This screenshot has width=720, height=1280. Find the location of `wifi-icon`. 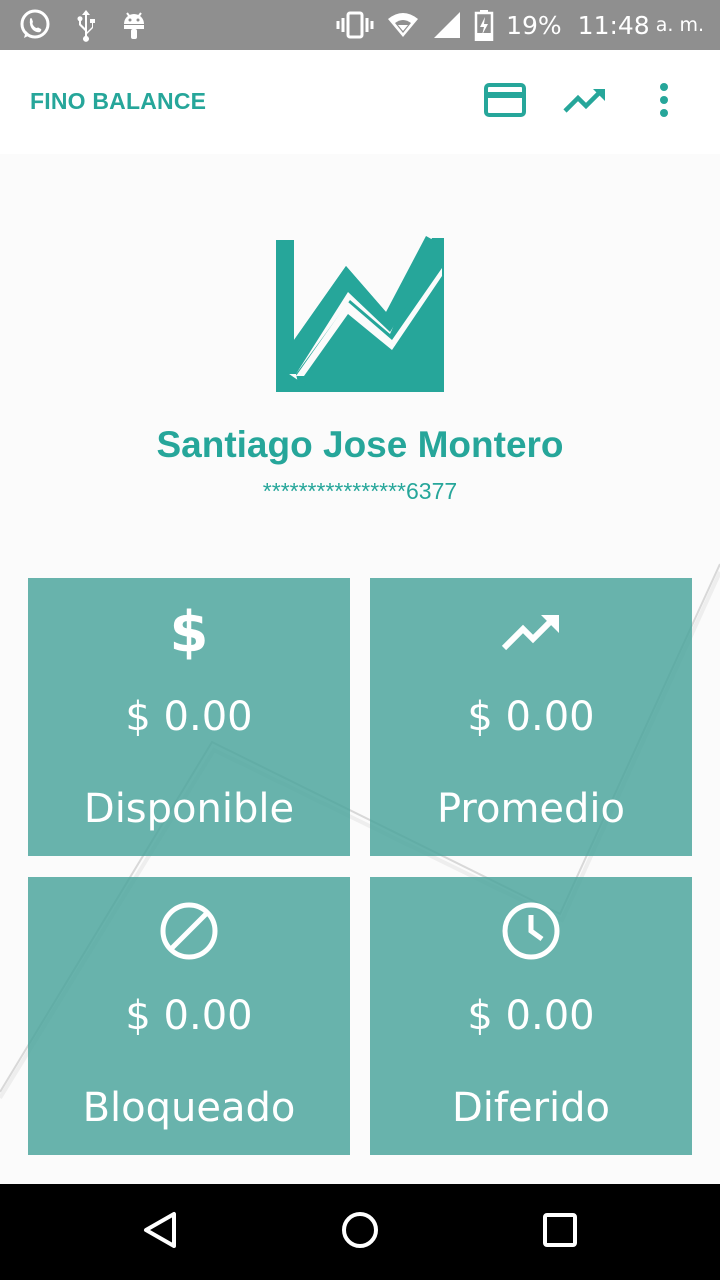

wifi-icon is located at coordinates (403, 25).